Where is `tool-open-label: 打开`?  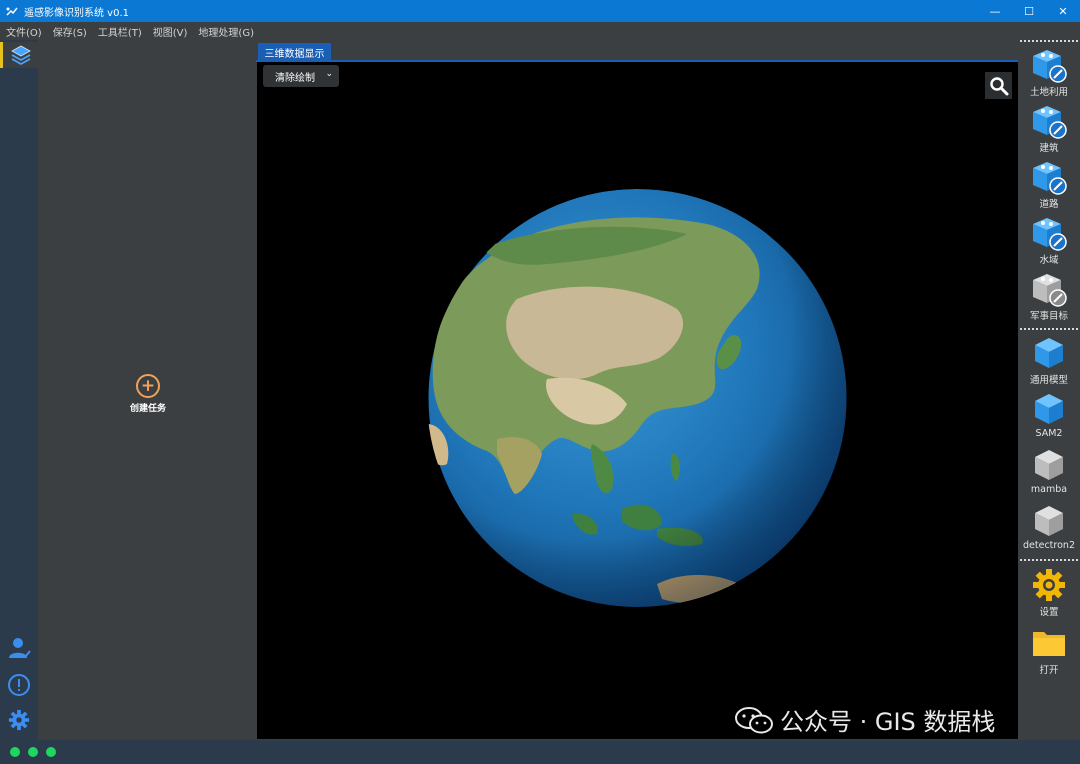 tool-open-label: 打开 is located at coordinates (1049, 670).